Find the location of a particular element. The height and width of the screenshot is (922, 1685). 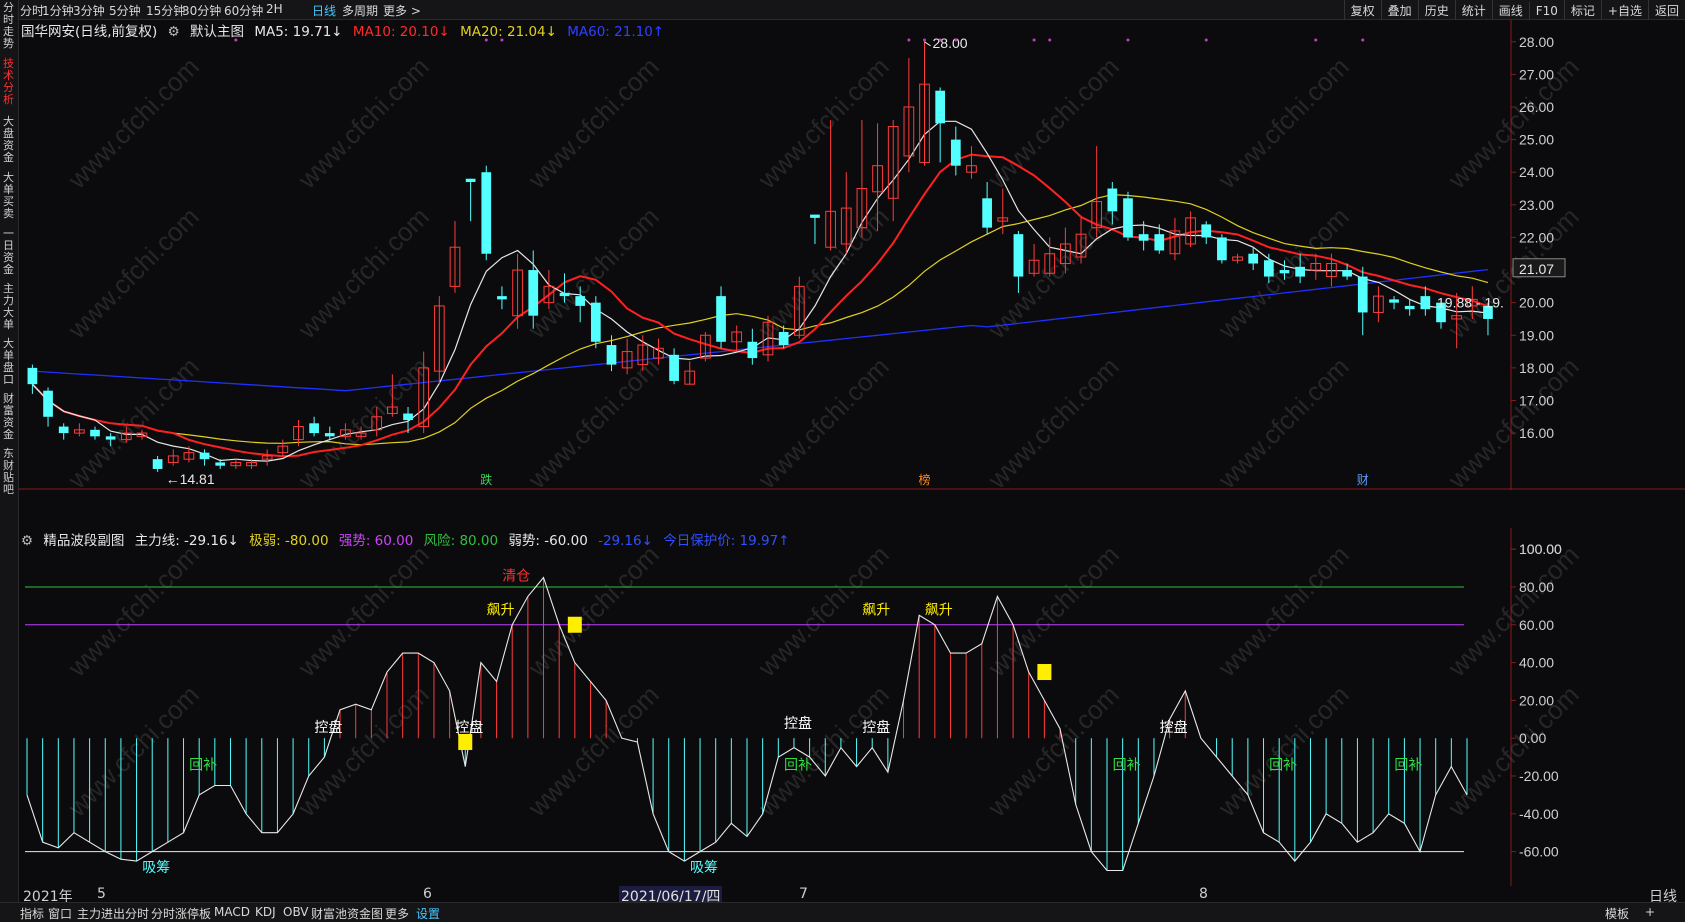

signal-label-4: 回补 is located at coordinates (1127, 765).